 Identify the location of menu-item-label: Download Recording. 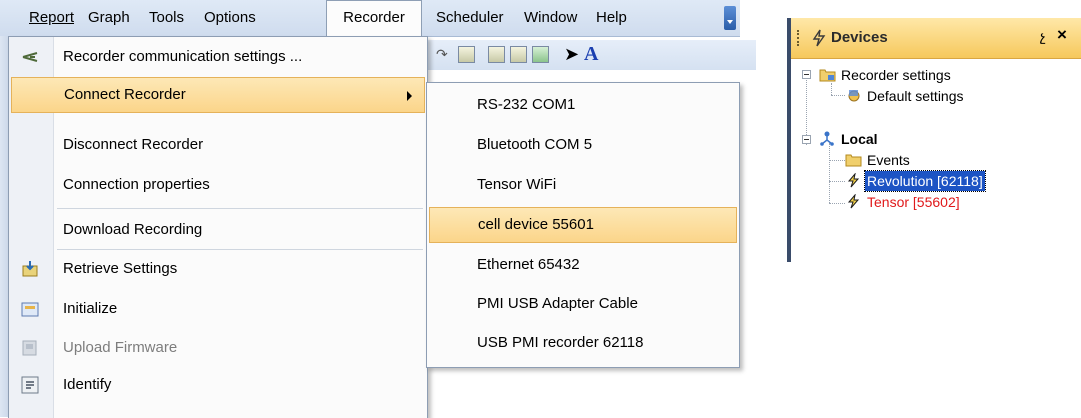
(133, 229).